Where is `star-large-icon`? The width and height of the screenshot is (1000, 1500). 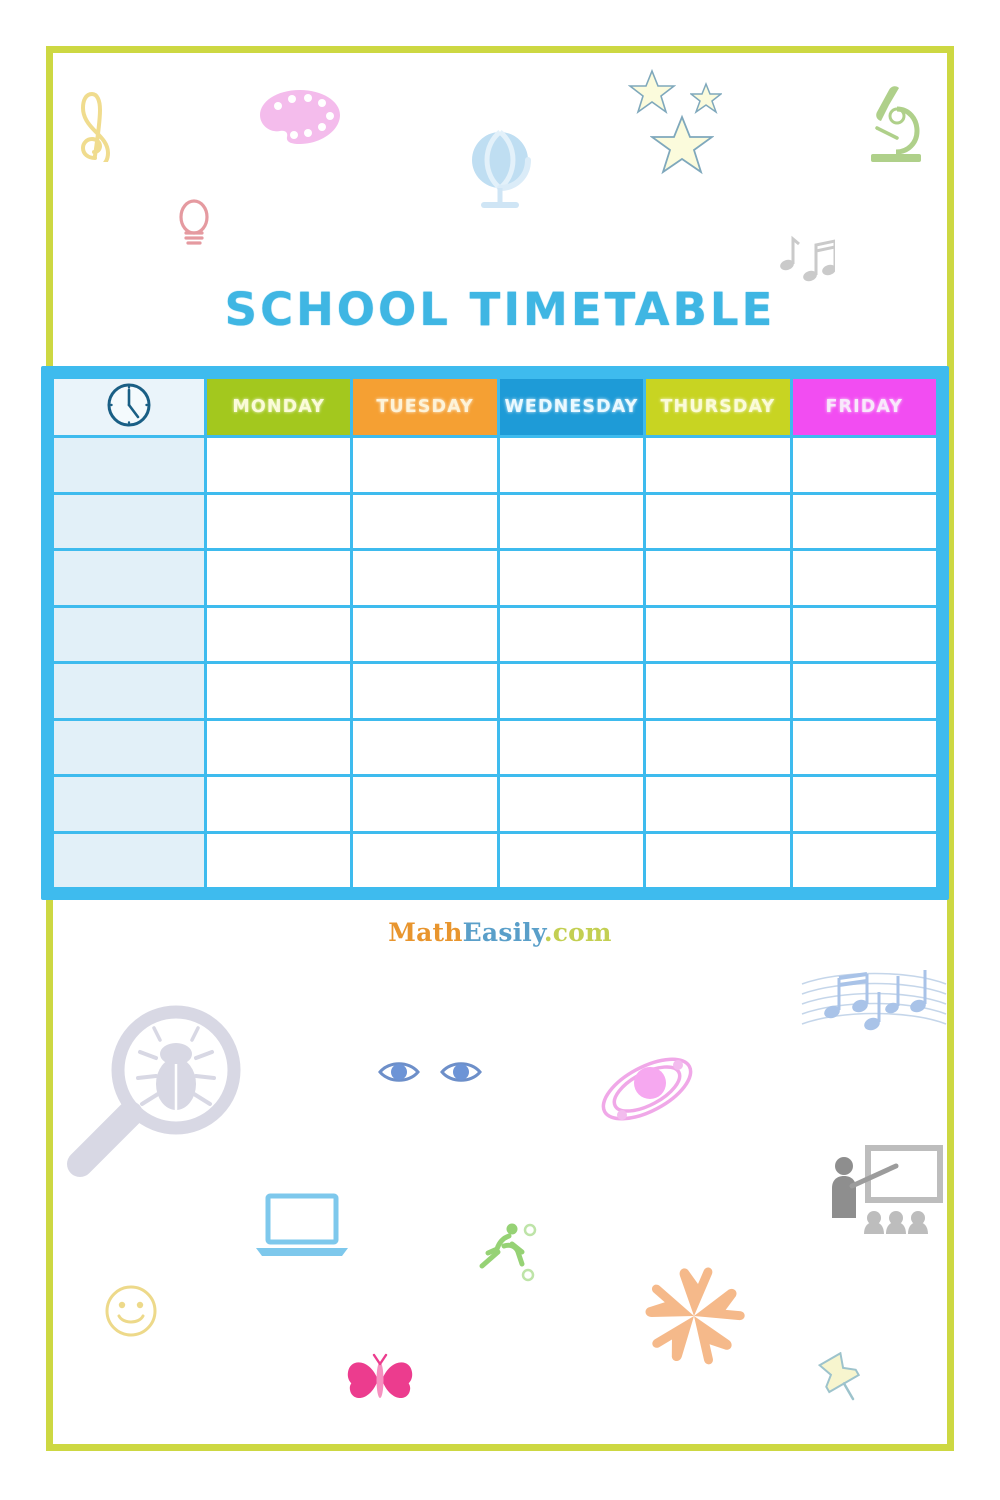
star-large-icon is located at coordinates (682, 145).